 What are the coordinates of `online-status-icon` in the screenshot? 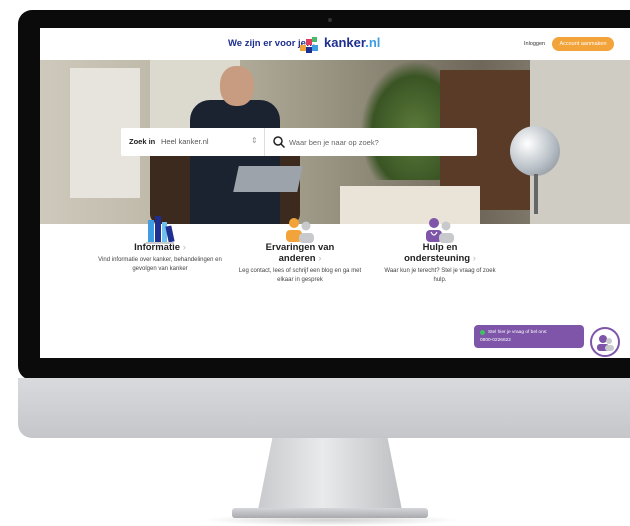 It's located at (482, 332).